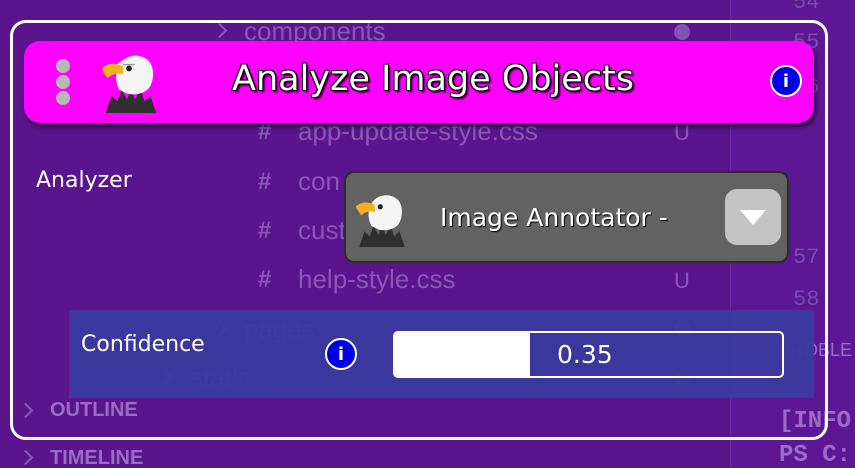 Image resolution: width=855 pixels, height=468 pixels. What do you see at coordinates (806, 7) in the screenshot?
I see `line-number: 54` at bounding box center [806, 7].